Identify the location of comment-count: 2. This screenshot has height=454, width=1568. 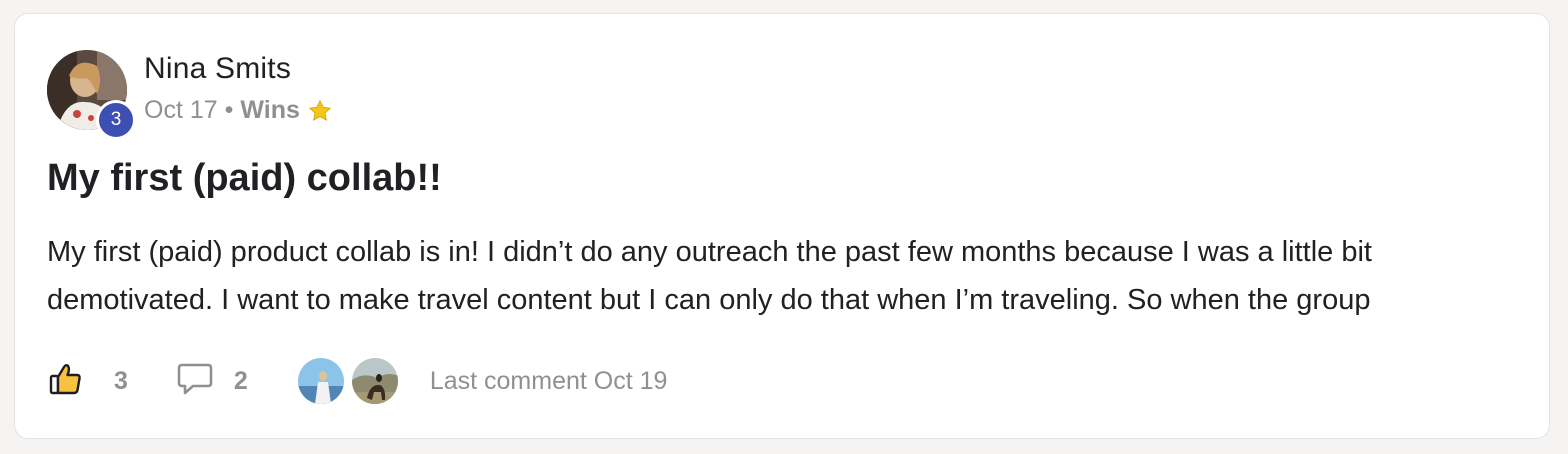
(240, 380).